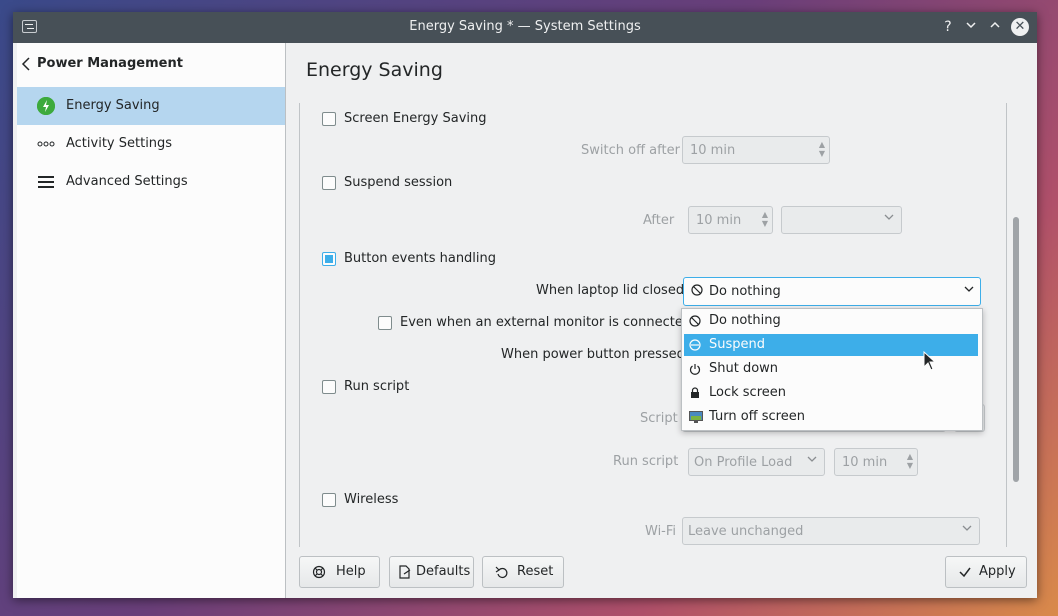 Image resolution: width=1058 pixels, height=616 pixels. What do you see at coordinates (659, 418) in the screenshot?
I see `script-label: Script` at bounding box center [659, 418].